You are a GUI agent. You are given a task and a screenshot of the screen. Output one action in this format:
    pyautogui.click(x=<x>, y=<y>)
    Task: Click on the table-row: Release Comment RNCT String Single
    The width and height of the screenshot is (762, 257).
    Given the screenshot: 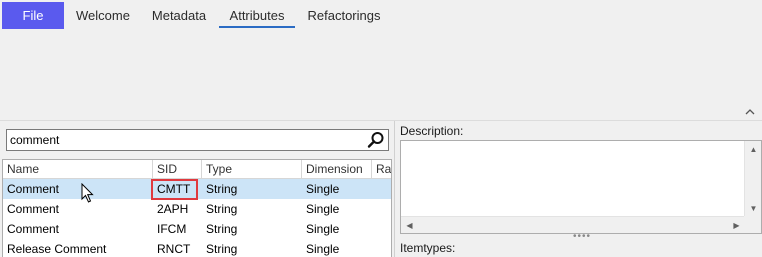 What is the action you would take?
    pyautogui.click(x=197, y=248)
    